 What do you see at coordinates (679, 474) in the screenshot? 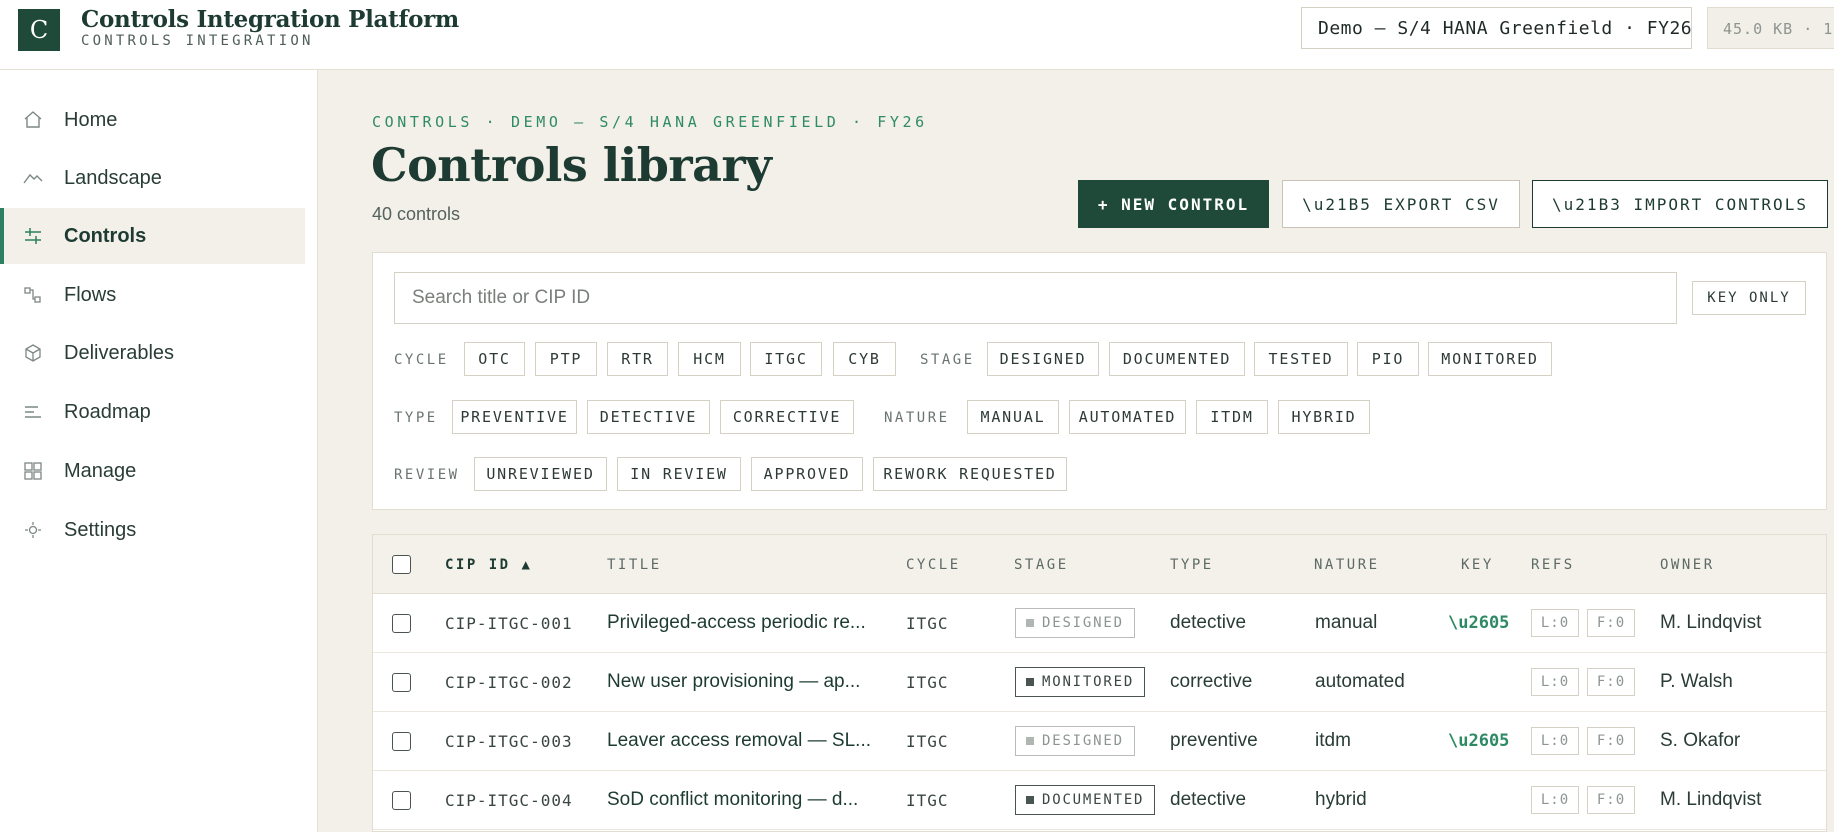
I see `chip-review-in-review: IN REVIEW` at bounding box center [679, 474].